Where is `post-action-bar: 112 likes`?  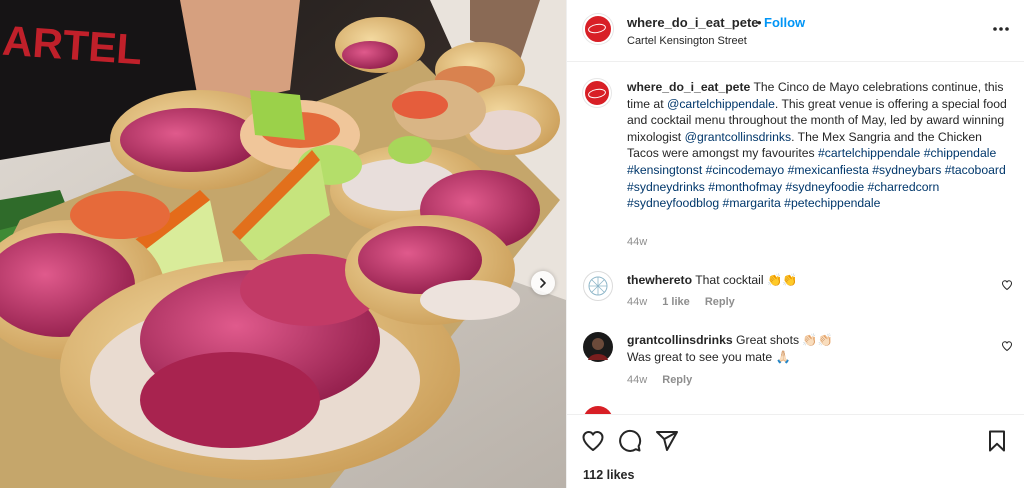
post-action-bar: 112 likes is located at coordinates (795, 451).